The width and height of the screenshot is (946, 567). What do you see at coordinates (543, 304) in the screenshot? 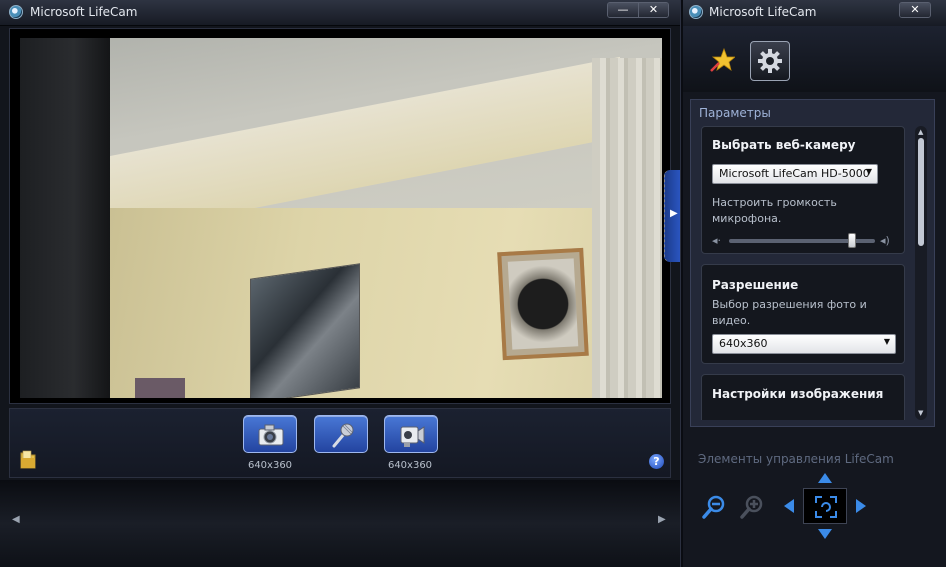
I see `video-picture-frame` at bounding box center [543, 304].